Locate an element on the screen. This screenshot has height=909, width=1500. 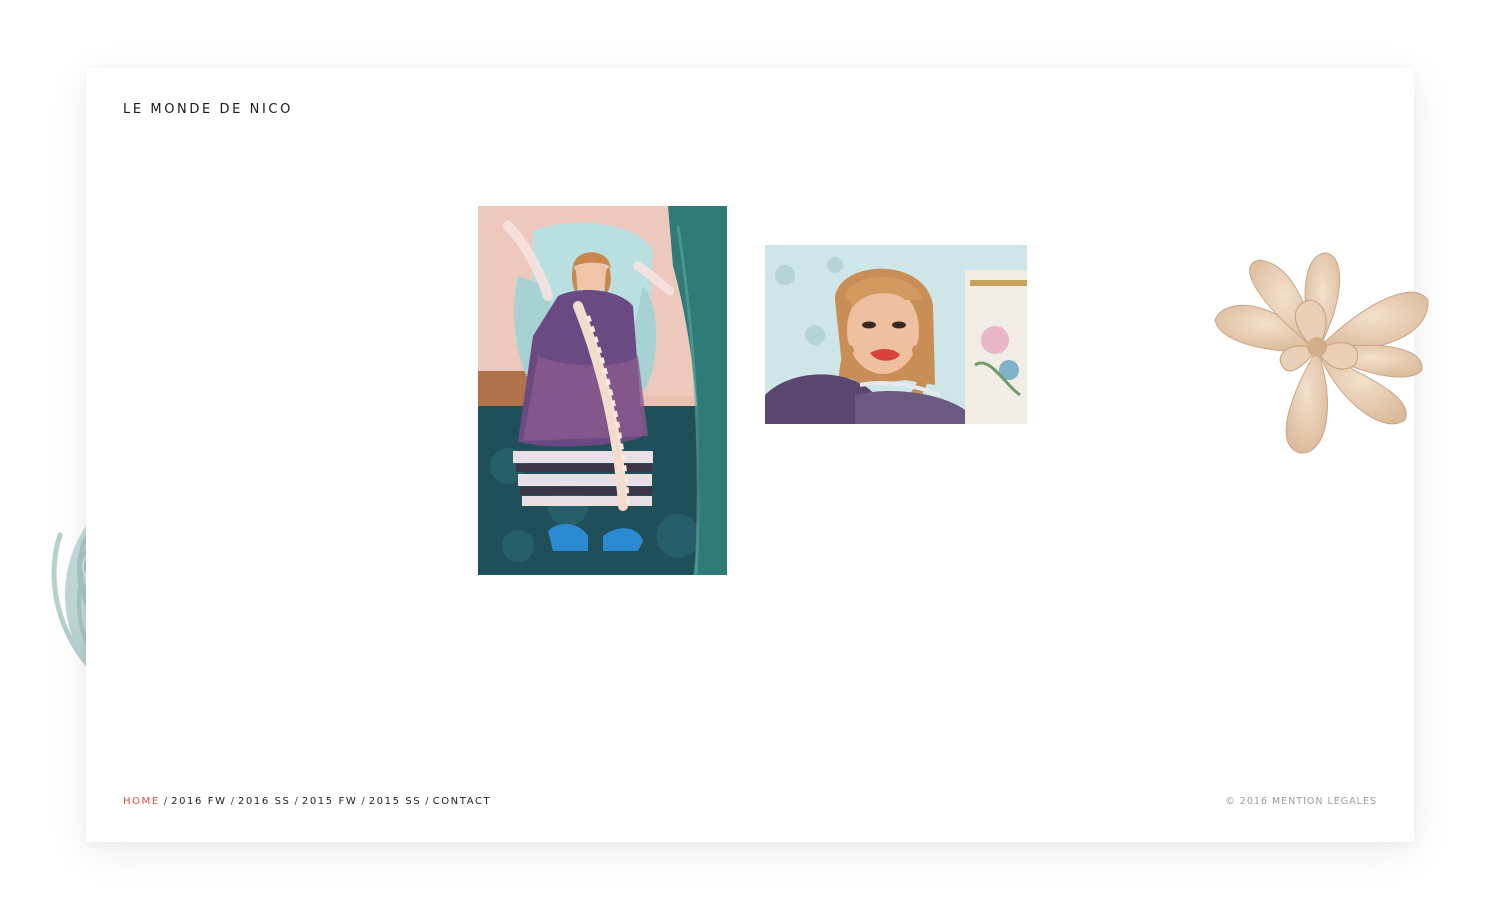
nav-link-2015-ss: 2015 SS is located at coordinates (395, 801).